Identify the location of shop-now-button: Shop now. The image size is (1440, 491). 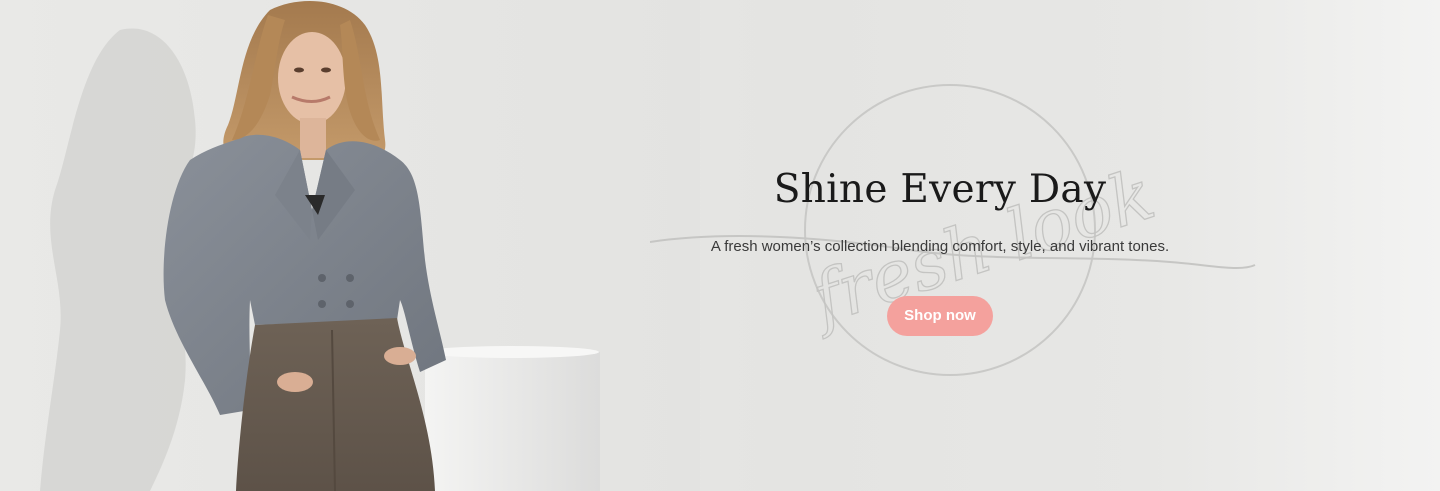
(940, 316).